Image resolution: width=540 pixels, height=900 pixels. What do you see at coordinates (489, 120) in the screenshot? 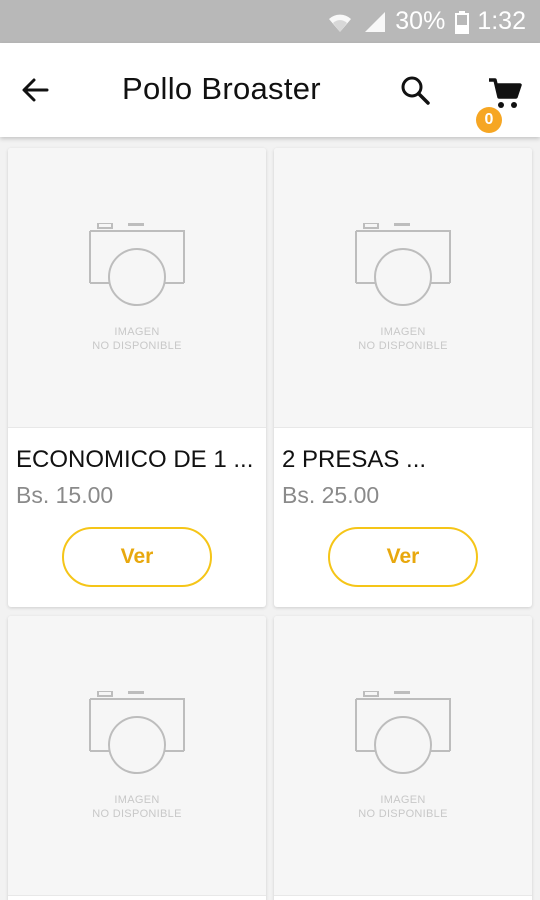
I see `cart-count-badge: 0` at bounding box center [489, 120].